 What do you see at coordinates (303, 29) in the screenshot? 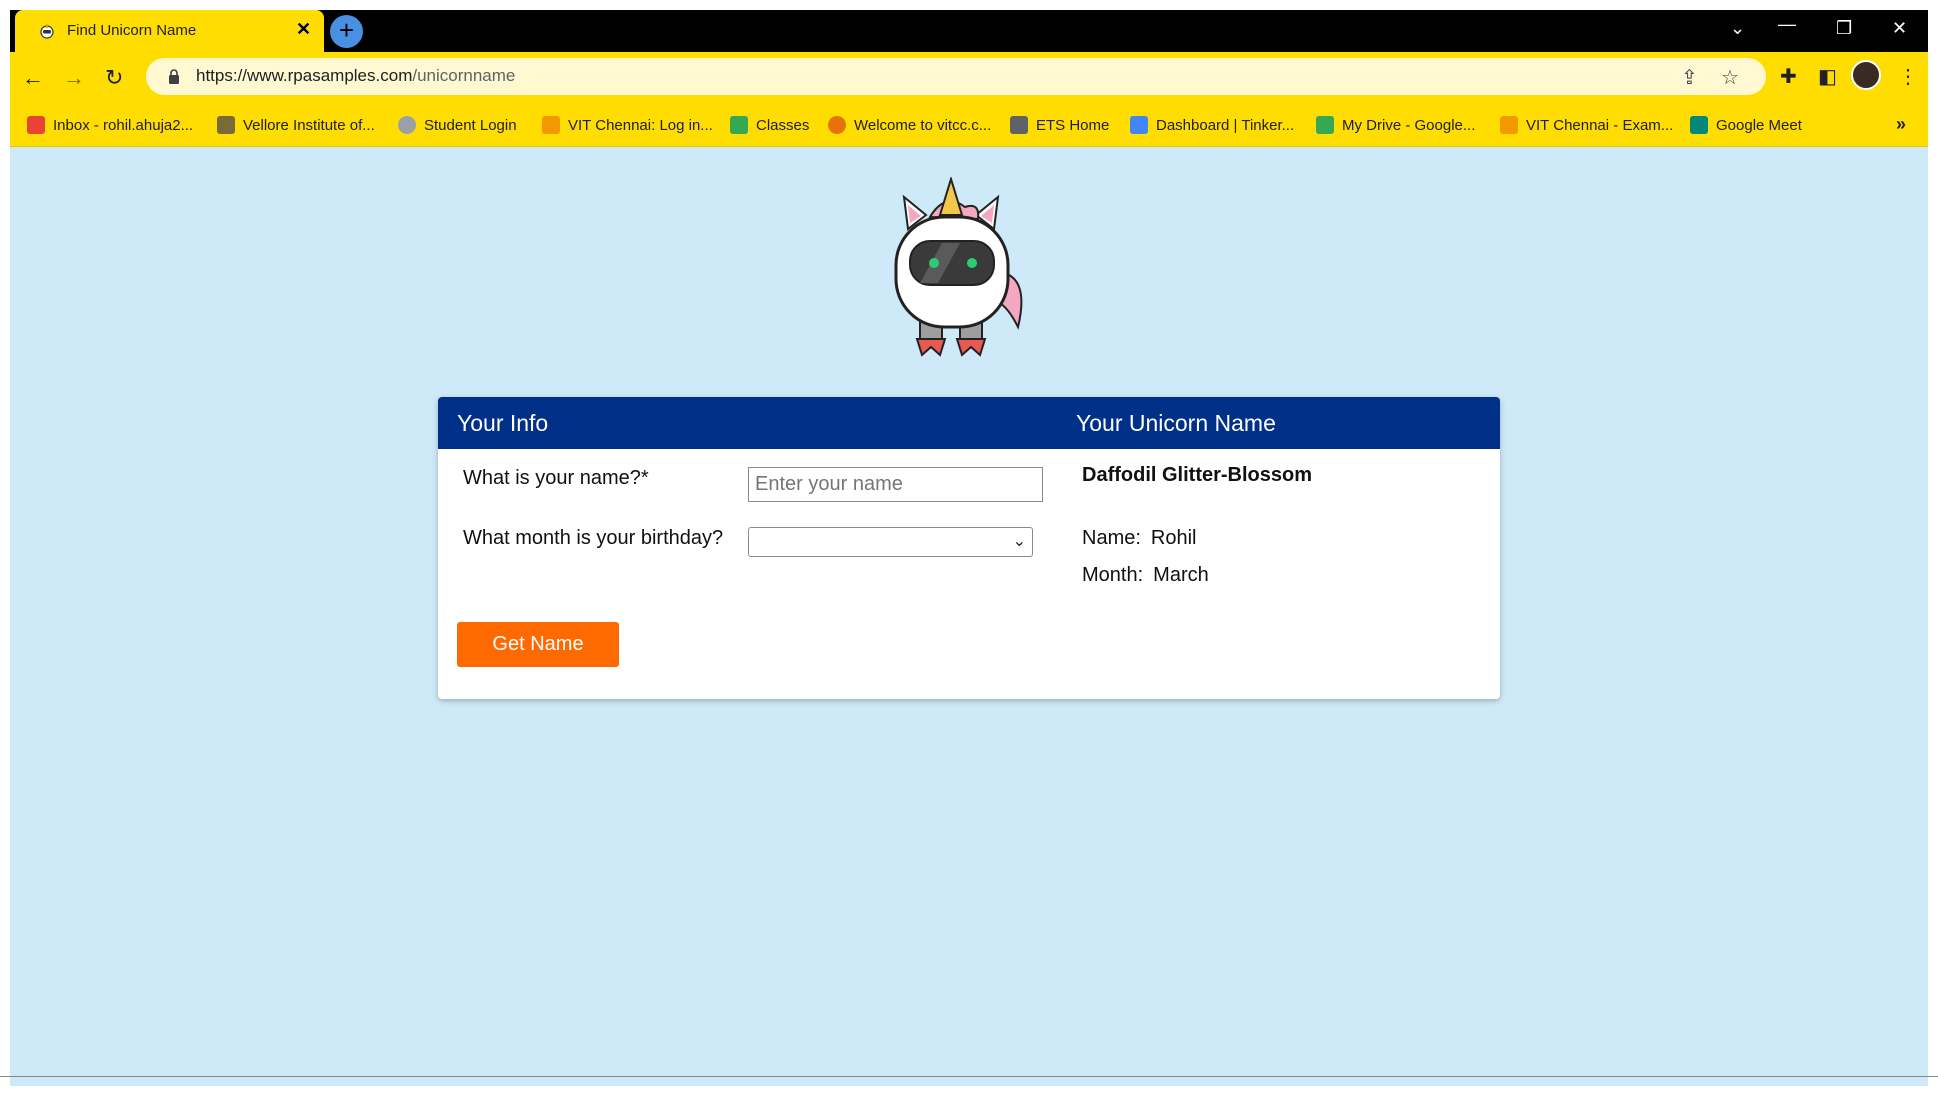
I see `tab-close-icon: ✕` at bounding box center [303, 29].